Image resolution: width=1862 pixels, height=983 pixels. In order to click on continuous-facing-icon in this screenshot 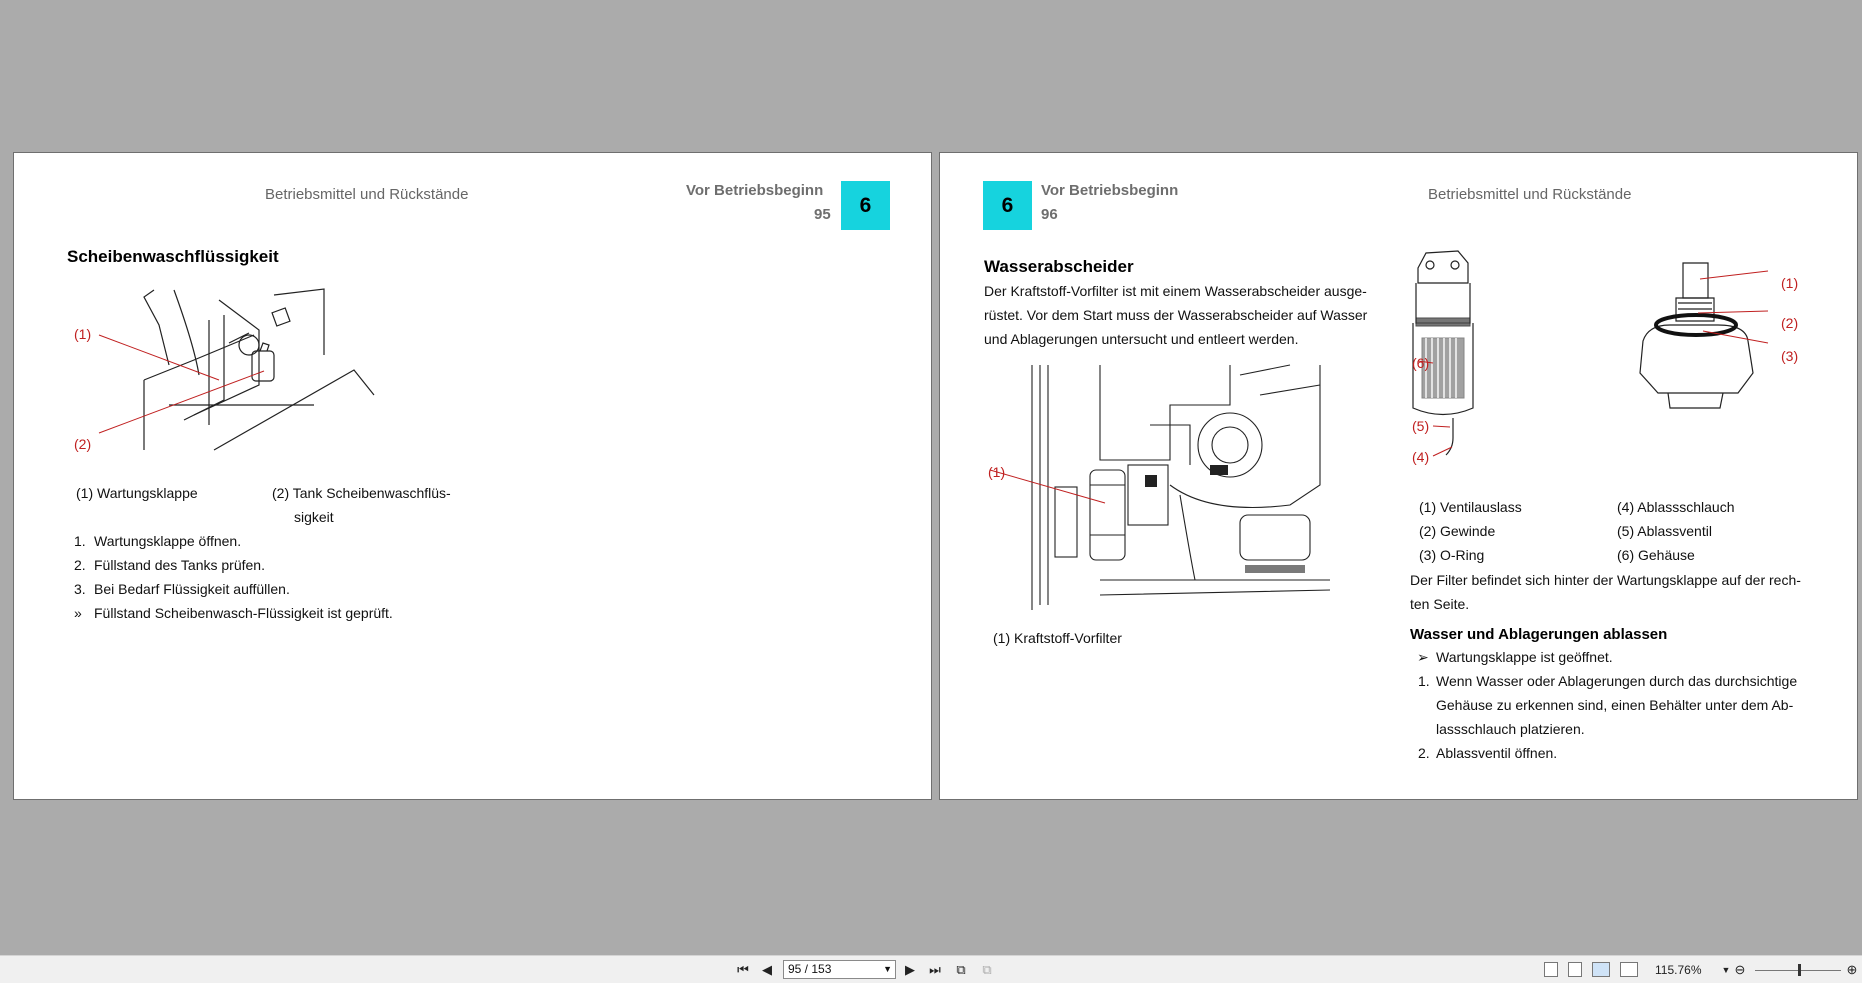, I will do `click(1629, 969)`.